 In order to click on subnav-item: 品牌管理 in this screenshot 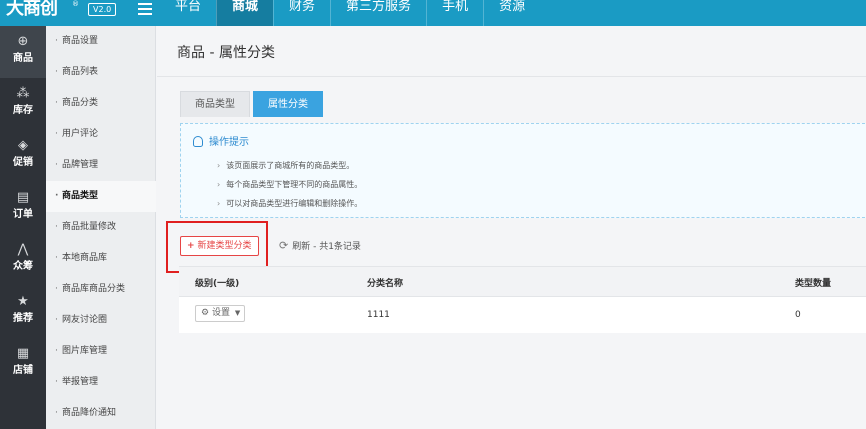, I will do `click(101, 165)`.